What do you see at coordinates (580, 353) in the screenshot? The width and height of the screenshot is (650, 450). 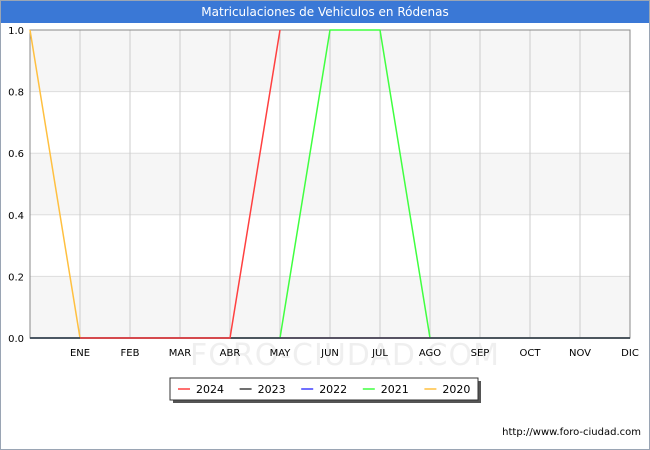 I see `x-tick-label: NOV` at bounding box center [580, 353].